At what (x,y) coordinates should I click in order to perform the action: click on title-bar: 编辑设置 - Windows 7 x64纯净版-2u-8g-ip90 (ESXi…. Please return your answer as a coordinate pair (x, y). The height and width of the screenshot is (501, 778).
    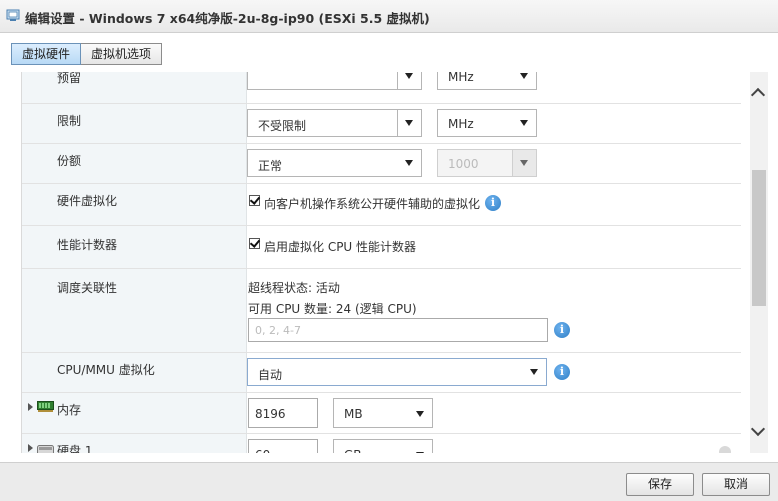
    Looking at the image, I should click on (389, 16).